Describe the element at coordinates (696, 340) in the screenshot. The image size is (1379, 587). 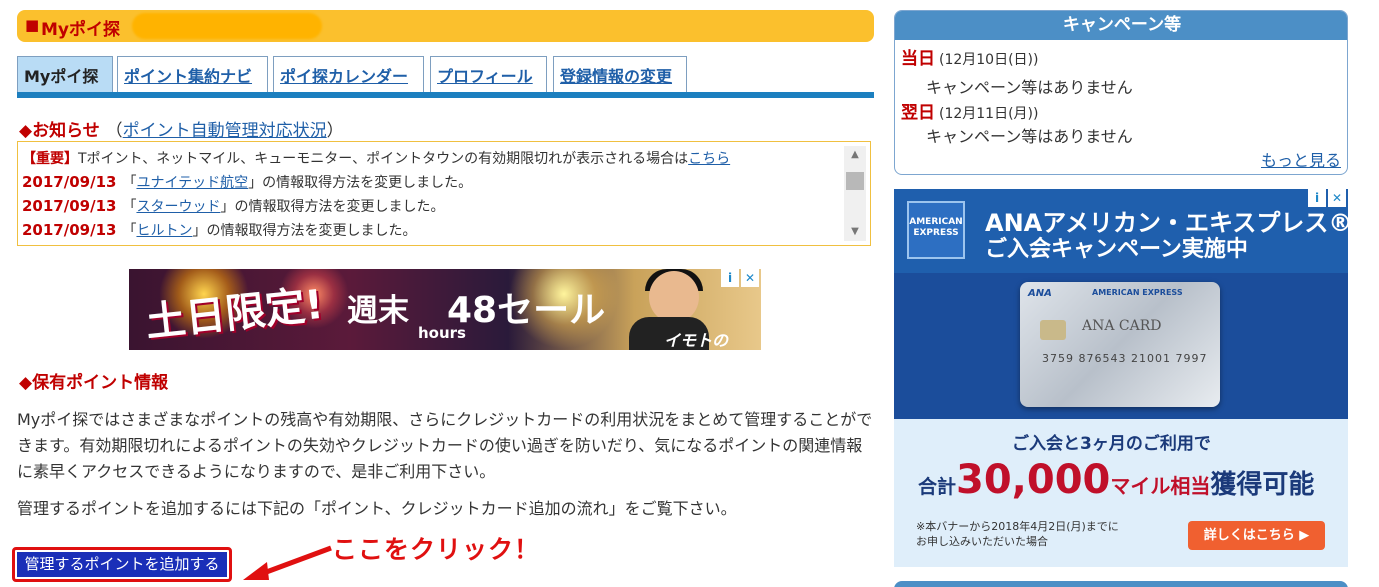
I see `ad-brand-logo: イモトのWiFi` at that location.